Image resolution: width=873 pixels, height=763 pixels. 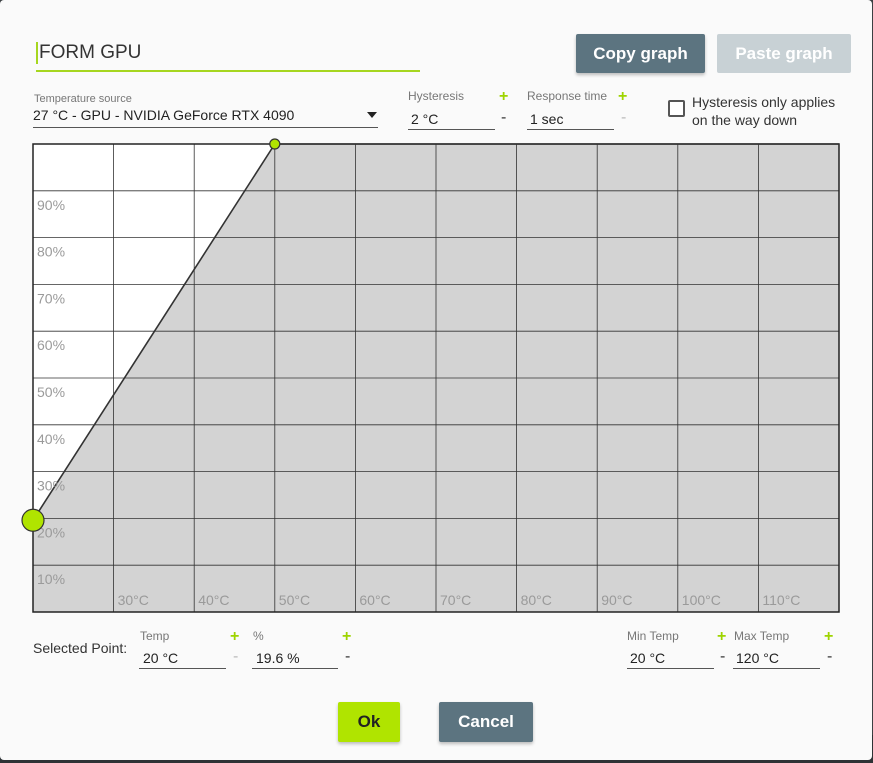 What do you see at coordinates (155, 636) in the screenshot?
I see `selected-temp-label: Temp` at bounding box center [155, 636].